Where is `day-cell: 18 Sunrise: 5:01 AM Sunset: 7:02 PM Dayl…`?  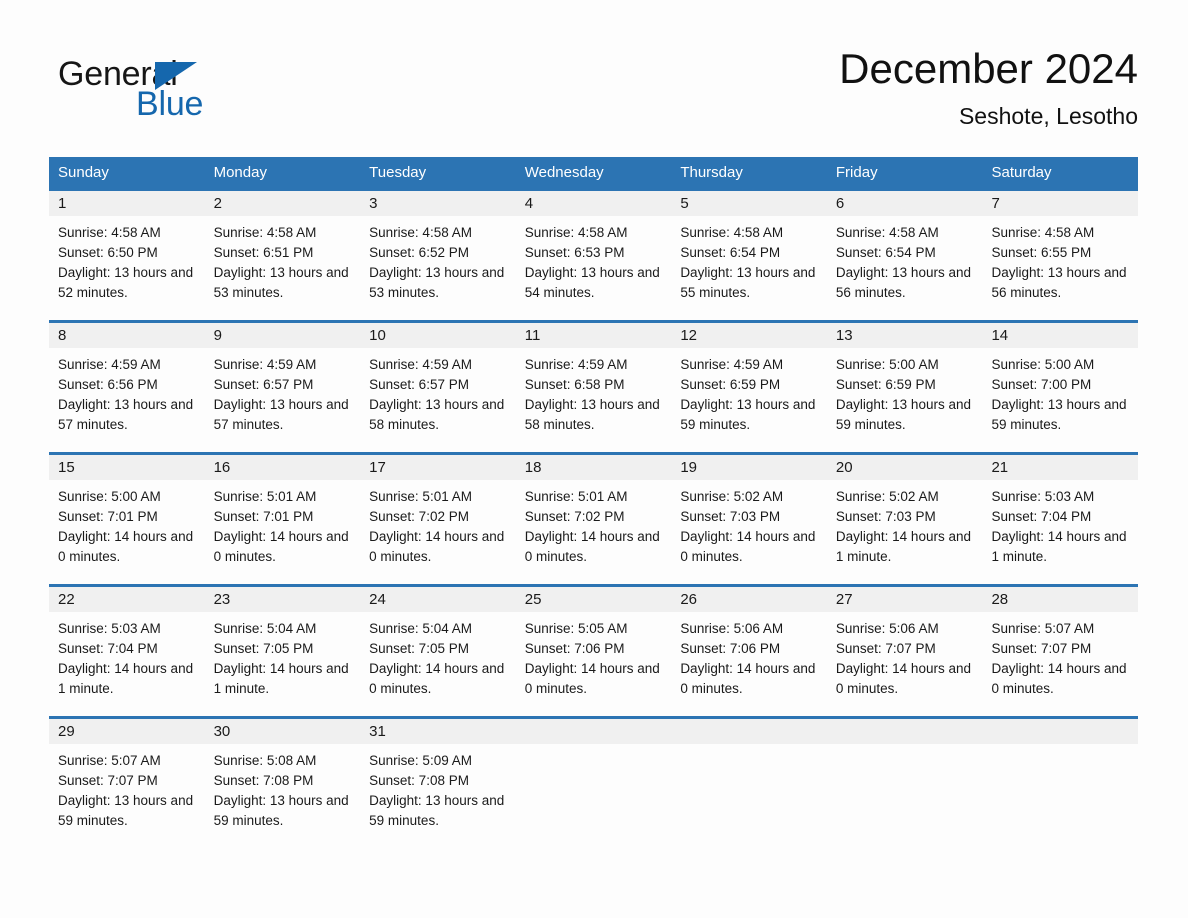 day-cell: 18 Sunrise: 5:01 AM Sunset: 7:02 PM Dayl… is located at coordinates (593, 519).